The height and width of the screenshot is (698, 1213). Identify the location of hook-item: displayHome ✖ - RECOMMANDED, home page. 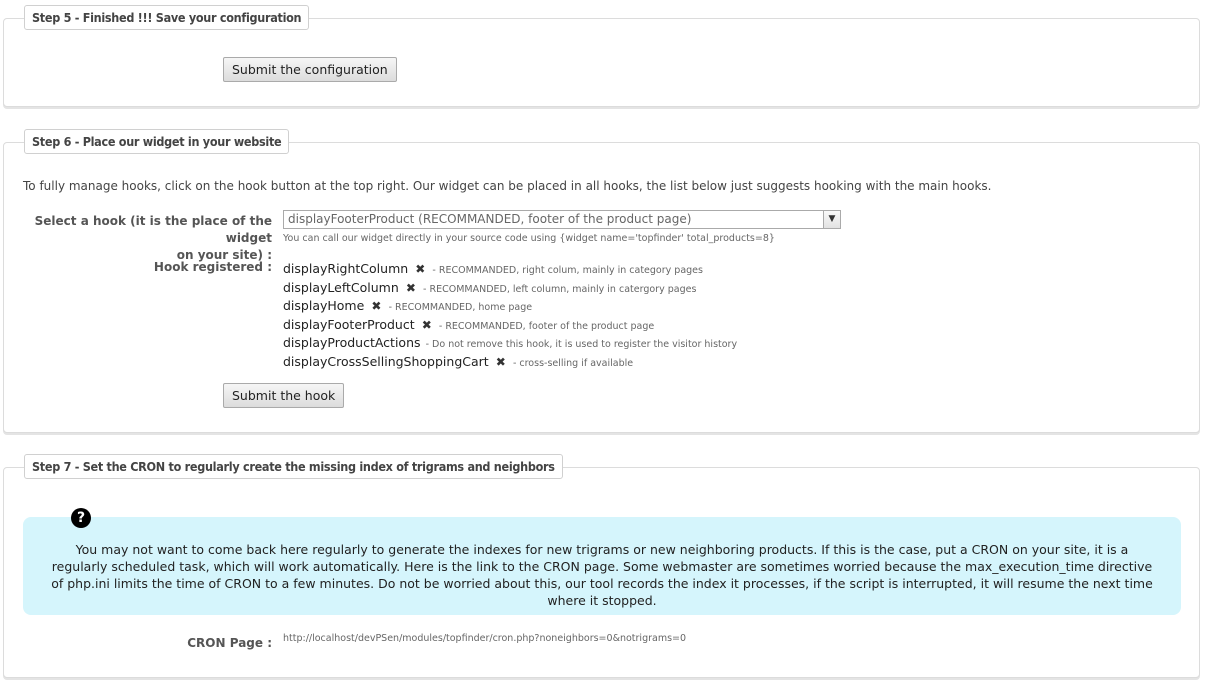
(510, 304).